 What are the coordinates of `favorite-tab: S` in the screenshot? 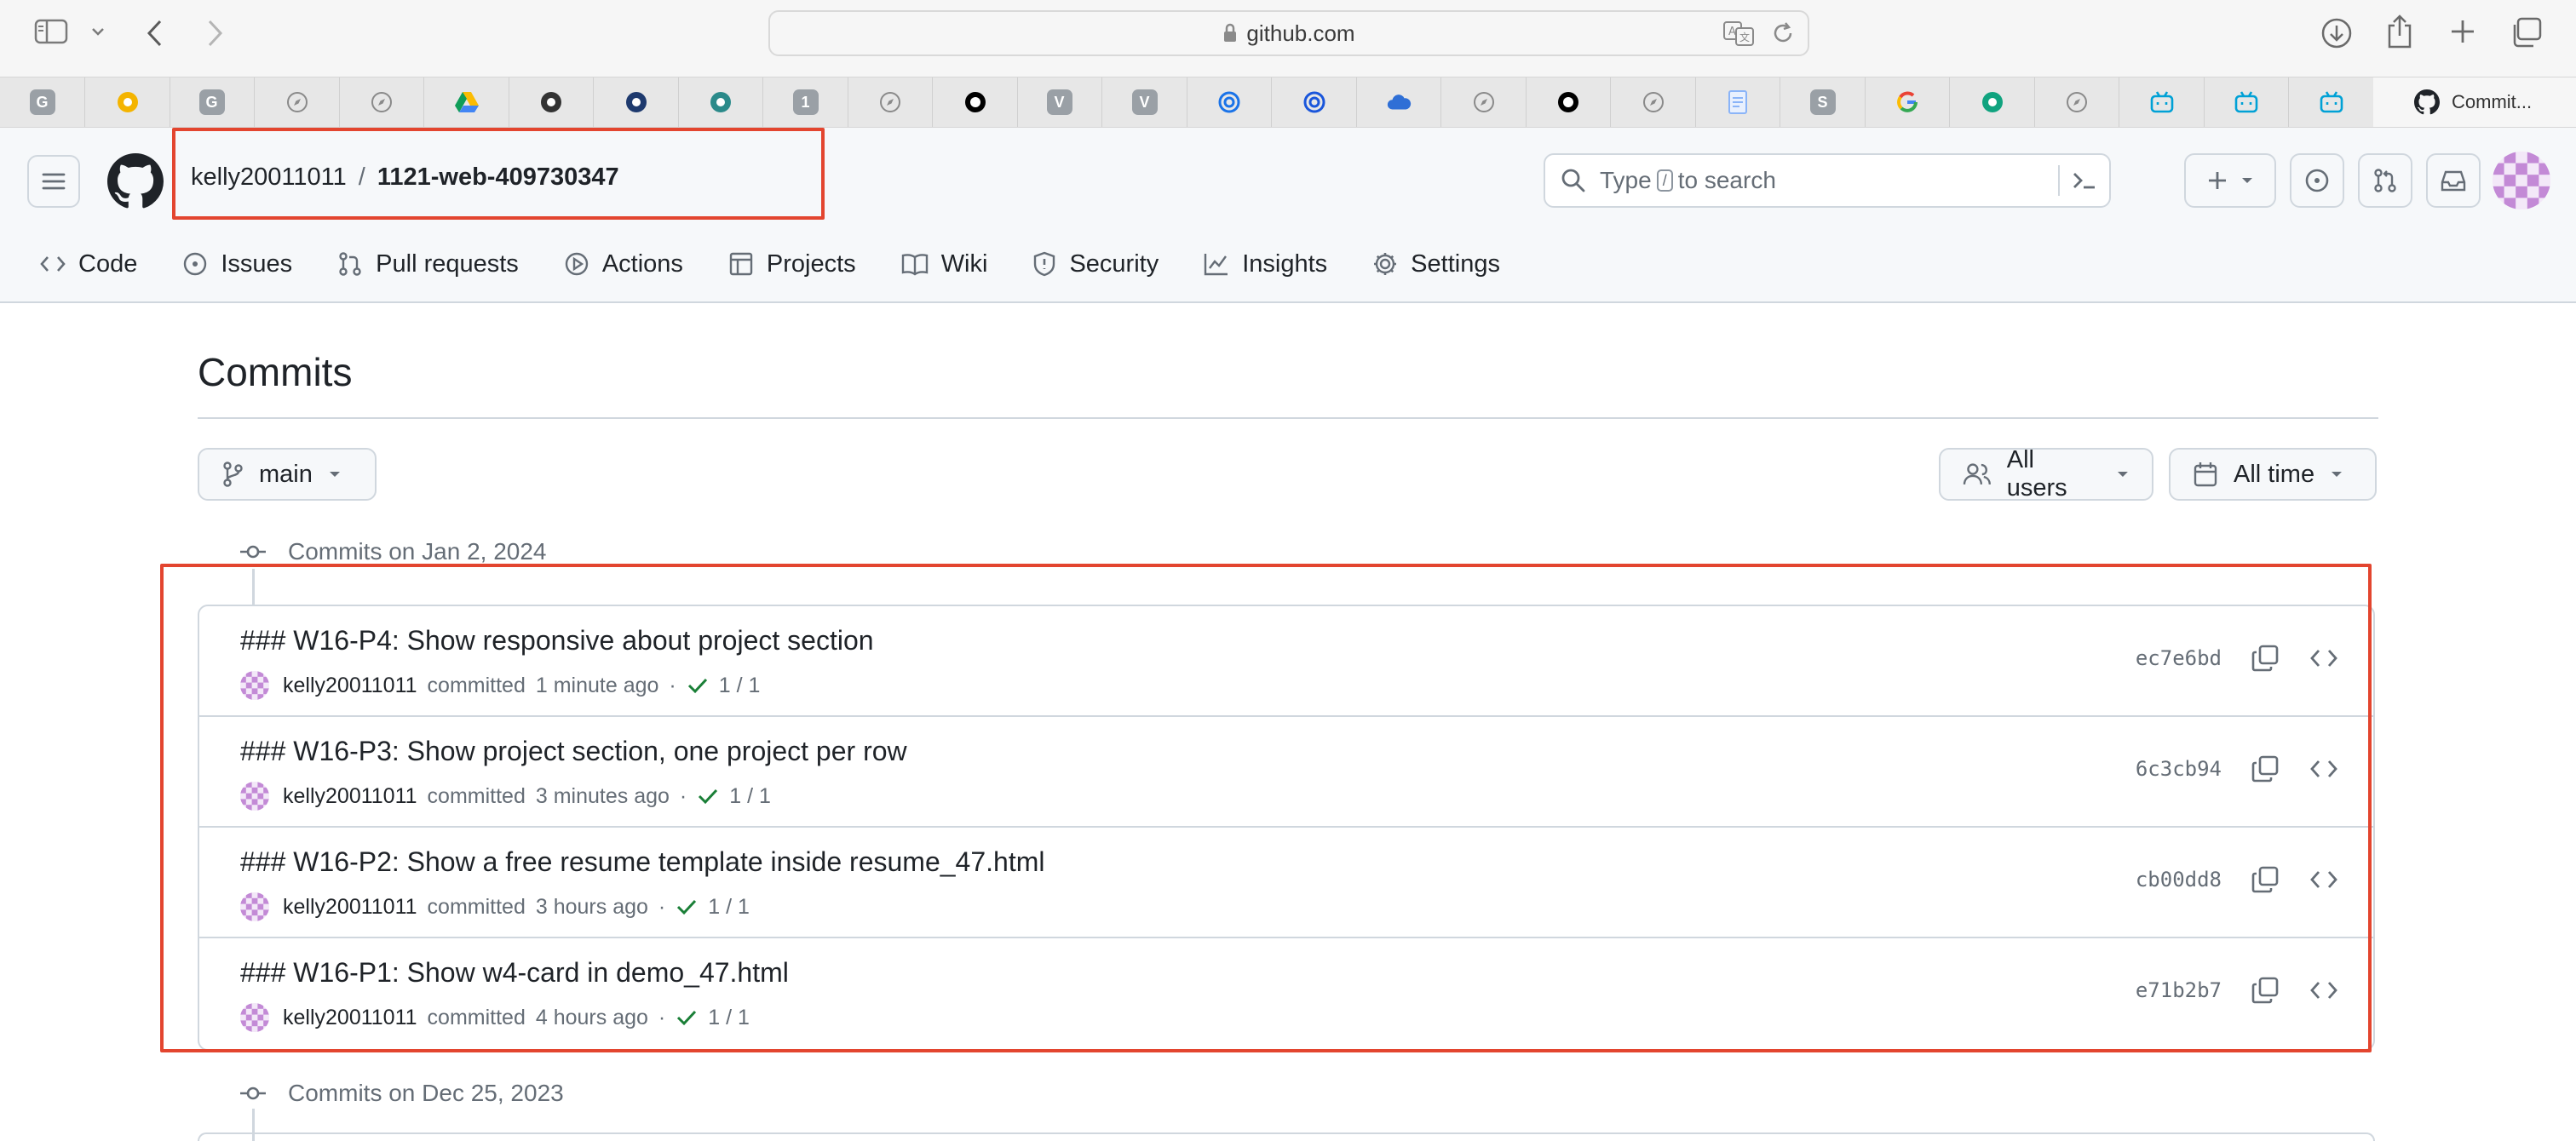 It's located at (1823, 102).